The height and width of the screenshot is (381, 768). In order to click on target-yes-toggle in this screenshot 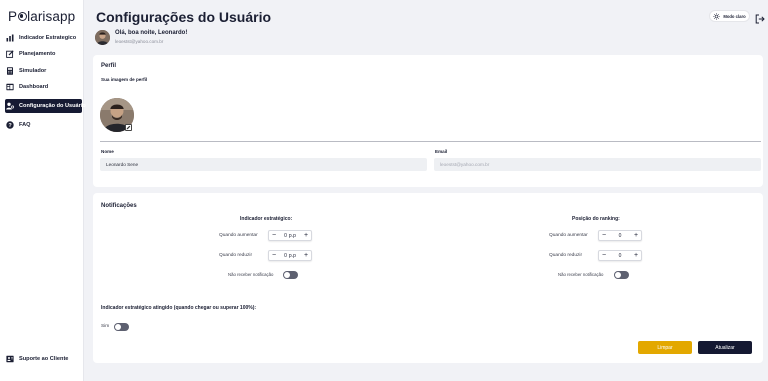, I will do `click(121, 327)`.